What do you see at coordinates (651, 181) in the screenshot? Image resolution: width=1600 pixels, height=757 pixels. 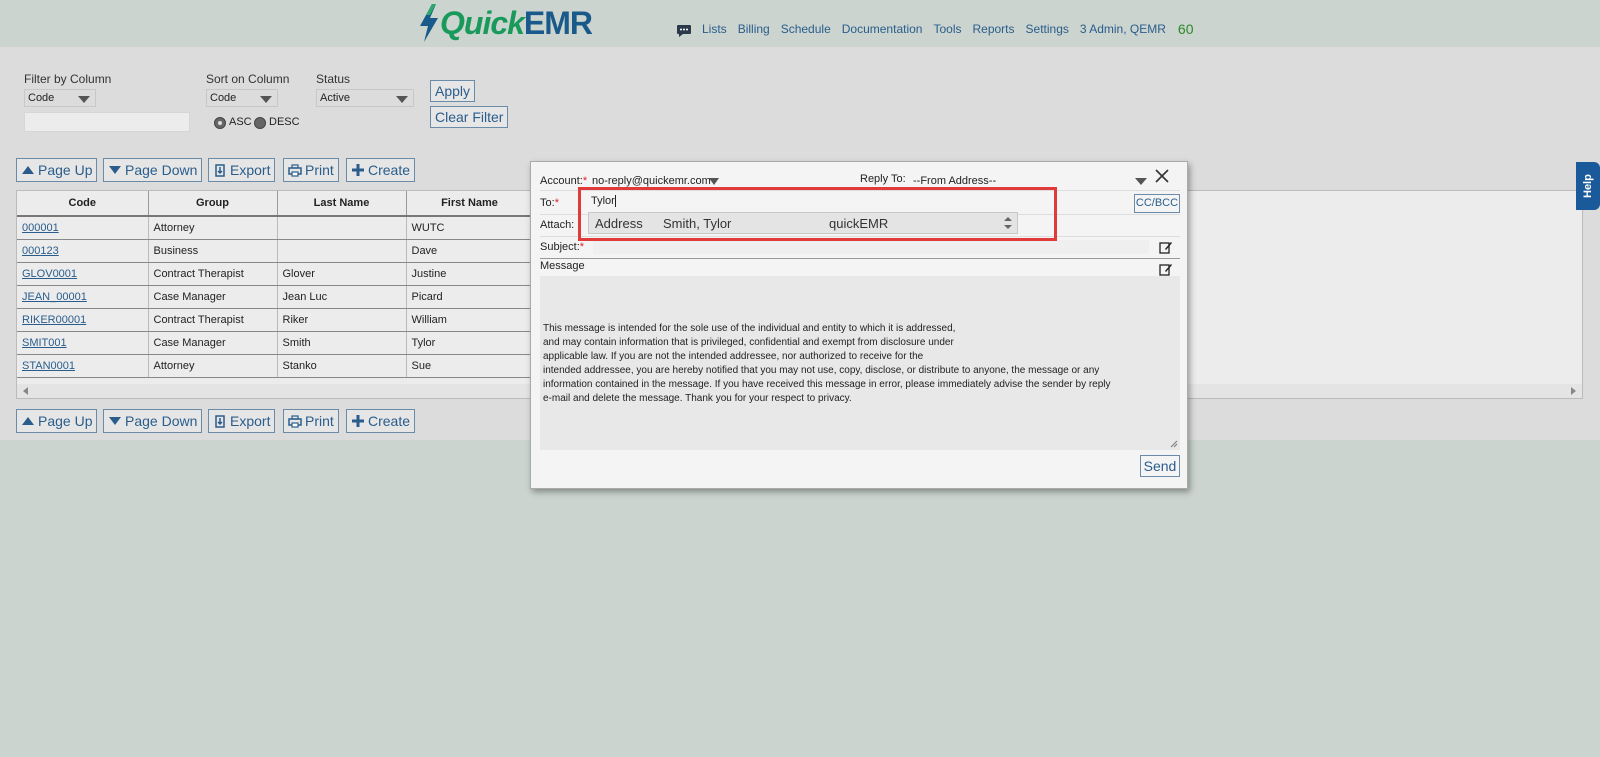 I see `account-value: no-reply@quickemr.com` at bounding box center [651, 181].